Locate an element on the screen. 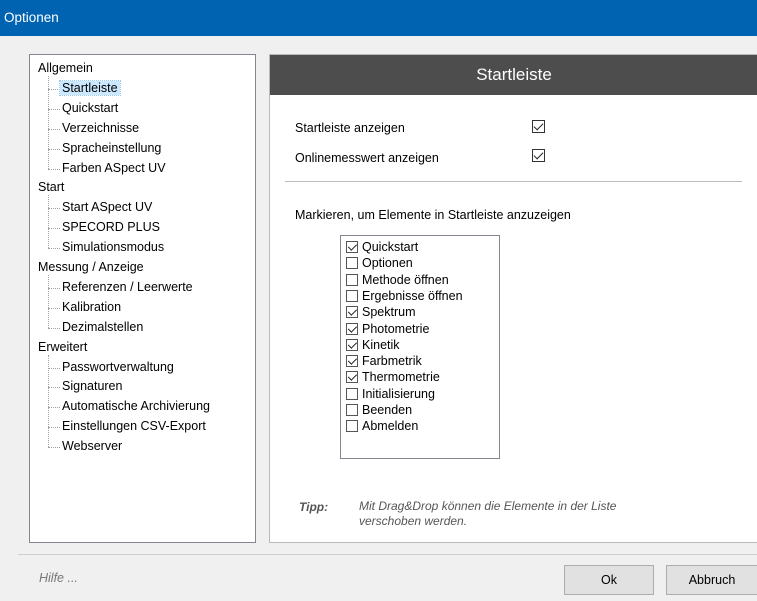  tree-item-label: Dezimalstellen is located at coordinates (103, 326).